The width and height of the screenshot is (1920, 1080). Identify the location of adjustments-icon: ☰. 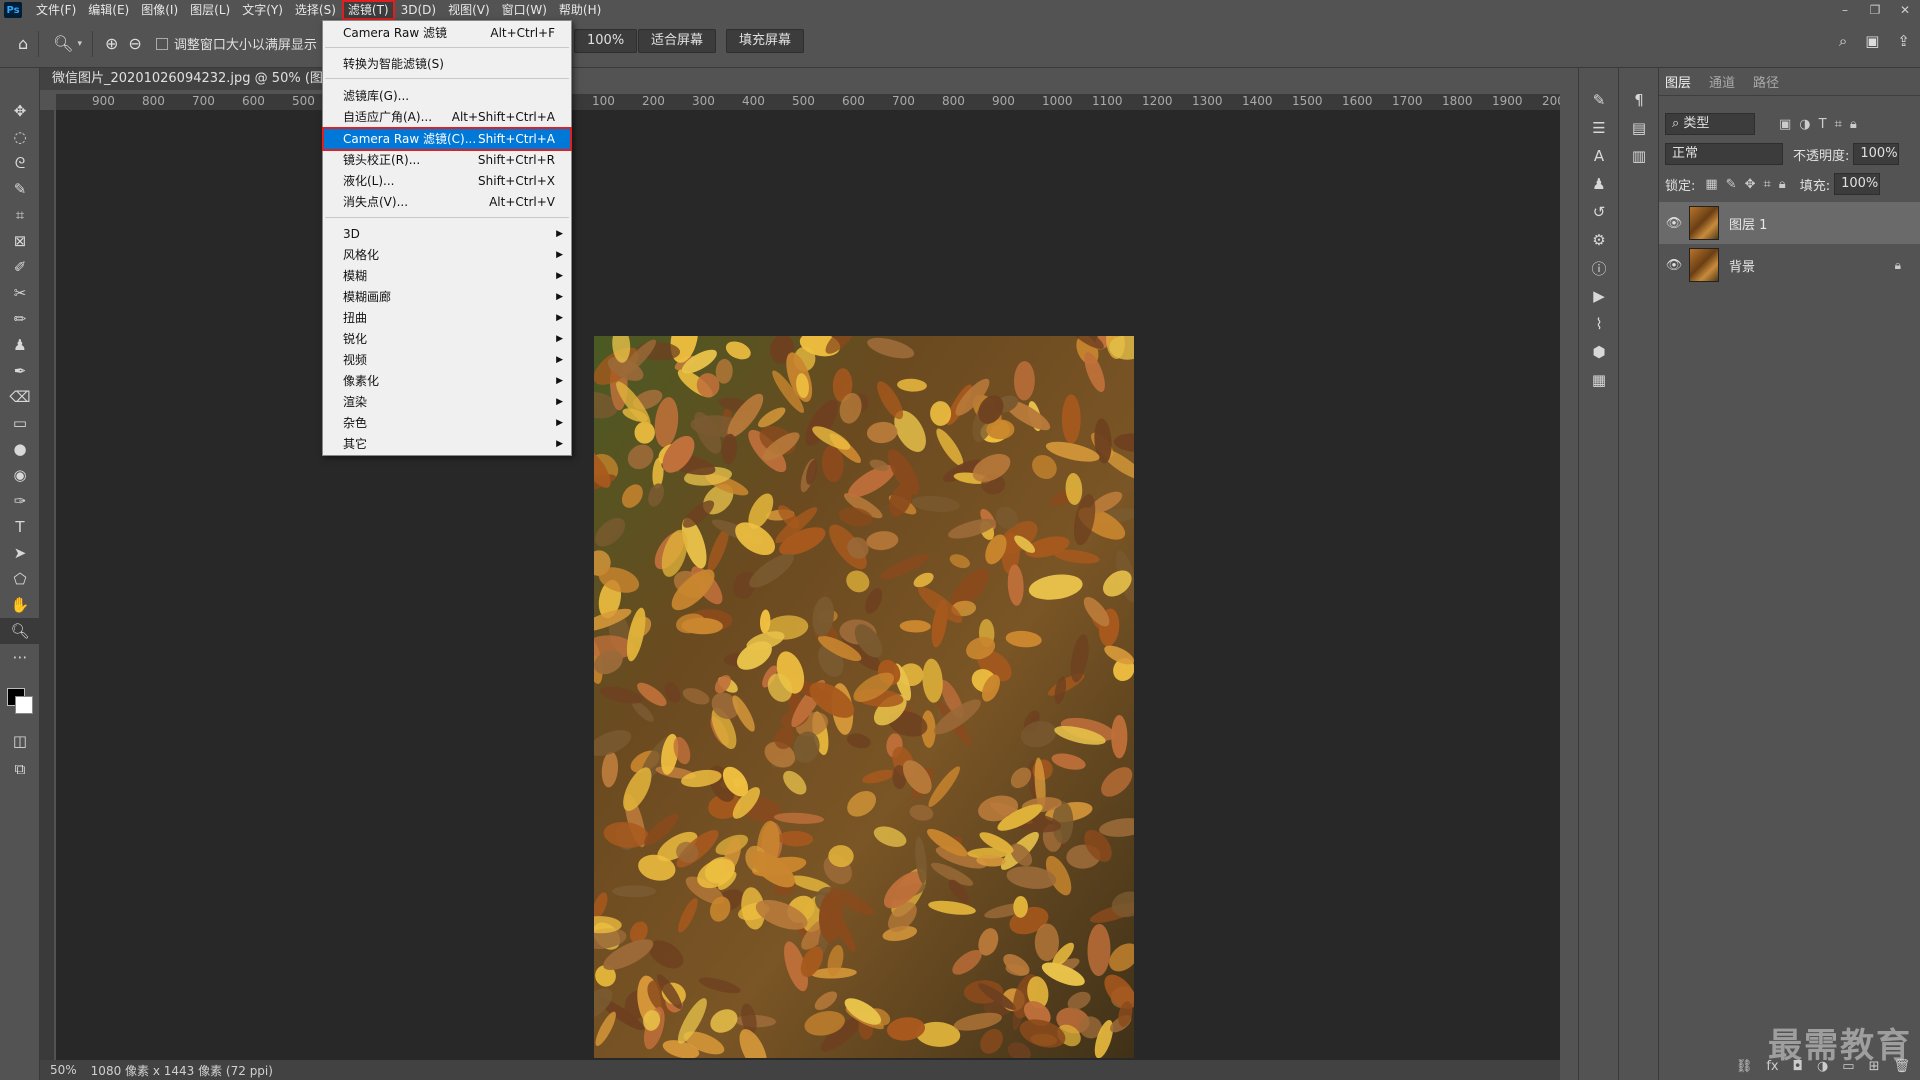
(1599, 128).